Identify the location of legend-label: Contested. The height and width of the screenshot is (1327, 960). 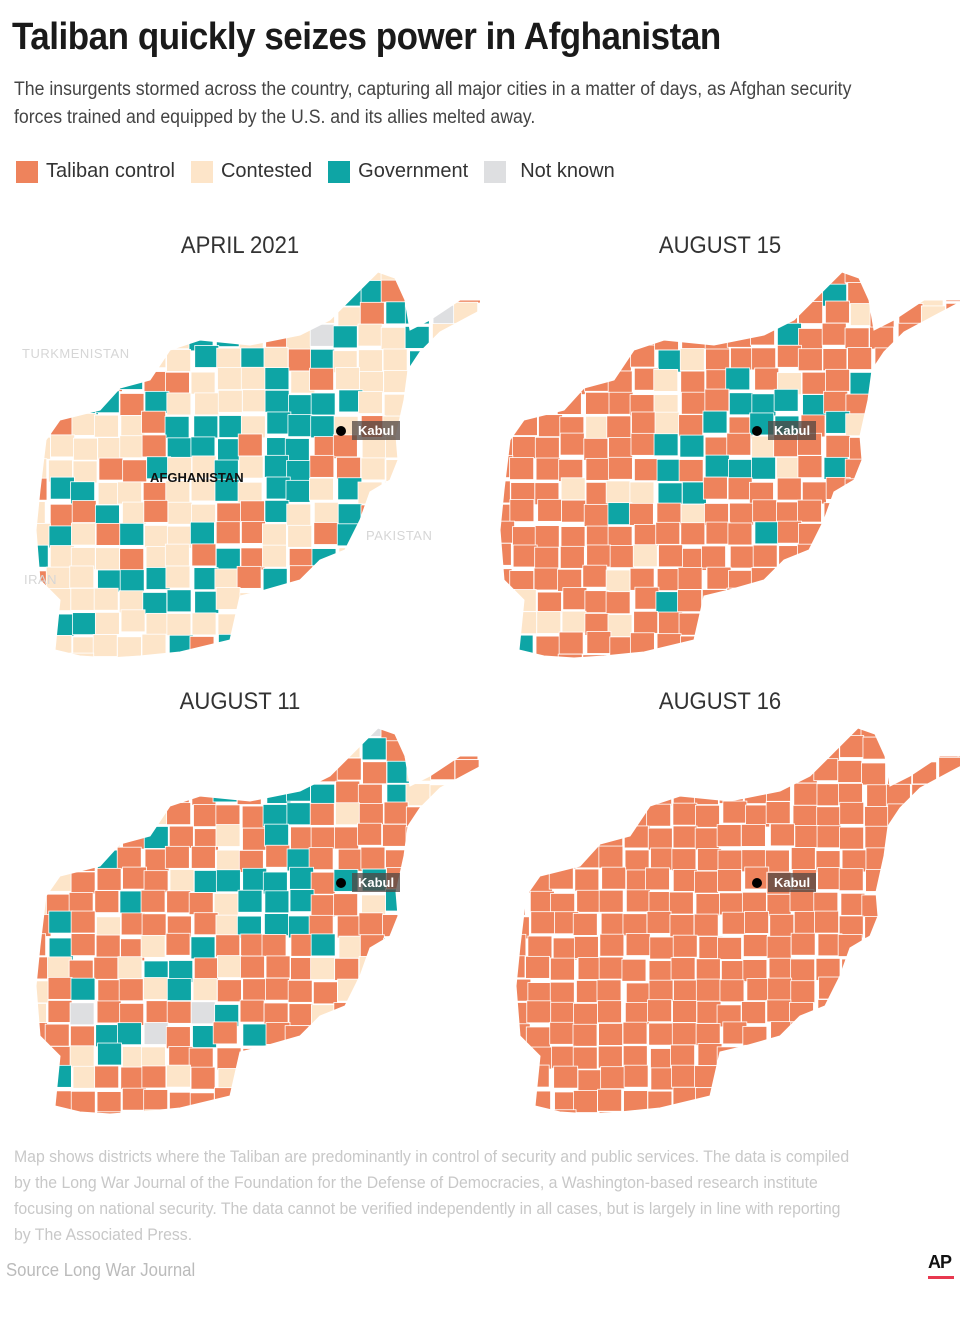
(266, 171).